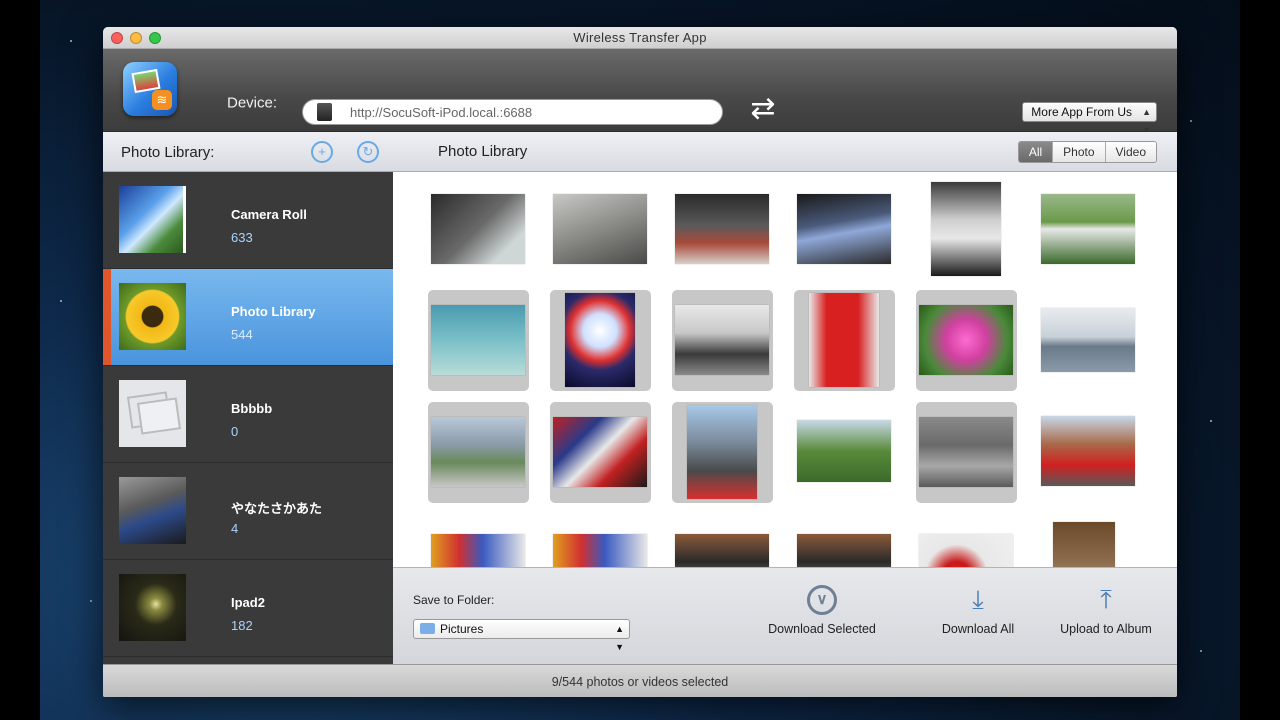  I want to click on filter-segmented-control: All Photo Video, so click(1087, 152).